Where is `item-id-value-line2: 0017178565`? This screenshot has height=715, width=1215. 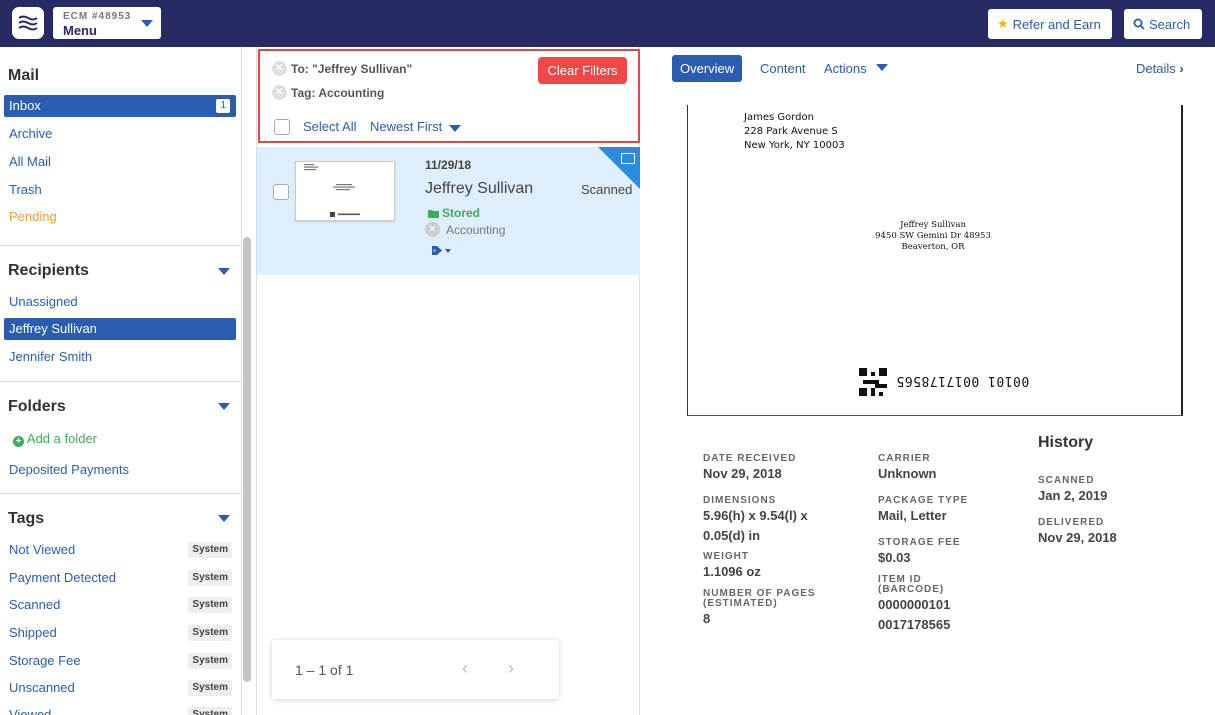
item-id-value-line2: 0017178565 is located at coordinates (914, 624).